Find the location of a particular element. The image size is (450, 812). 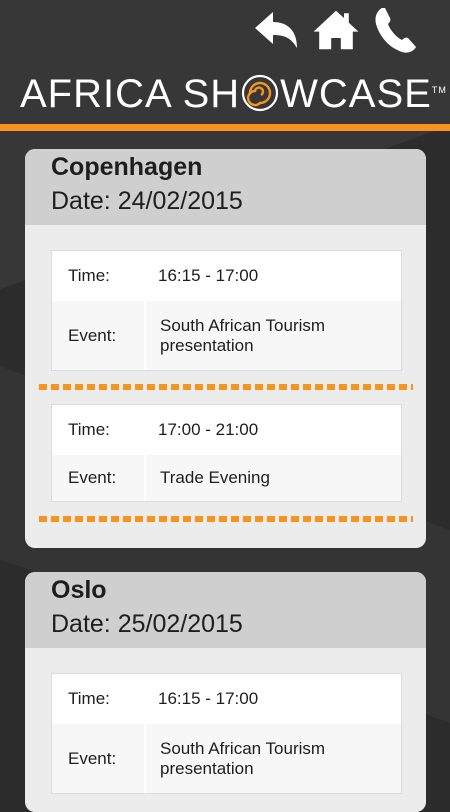

home-icon is located at coordinates (336, 30).